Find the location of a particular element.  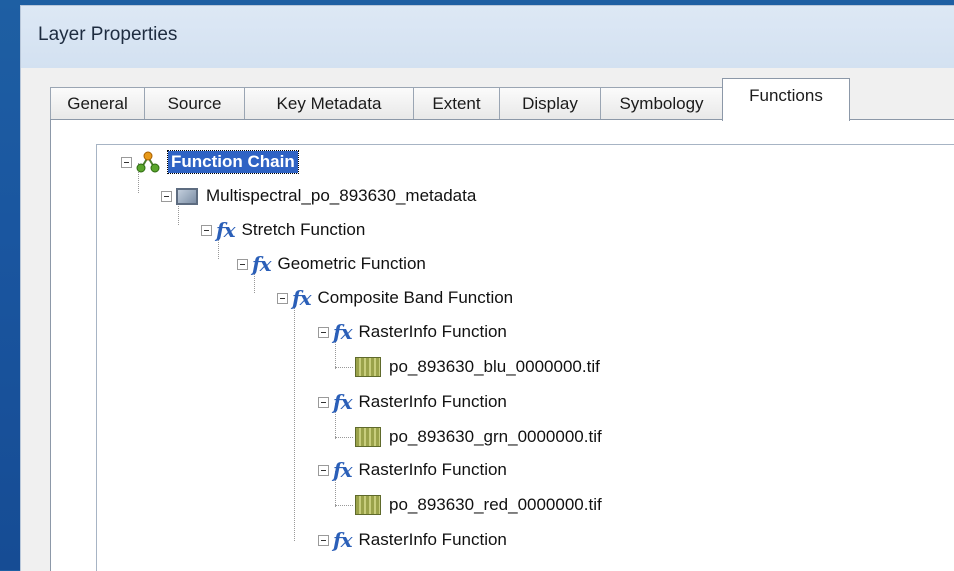

raster-dataset-icon is located at coordinates (187, 196).